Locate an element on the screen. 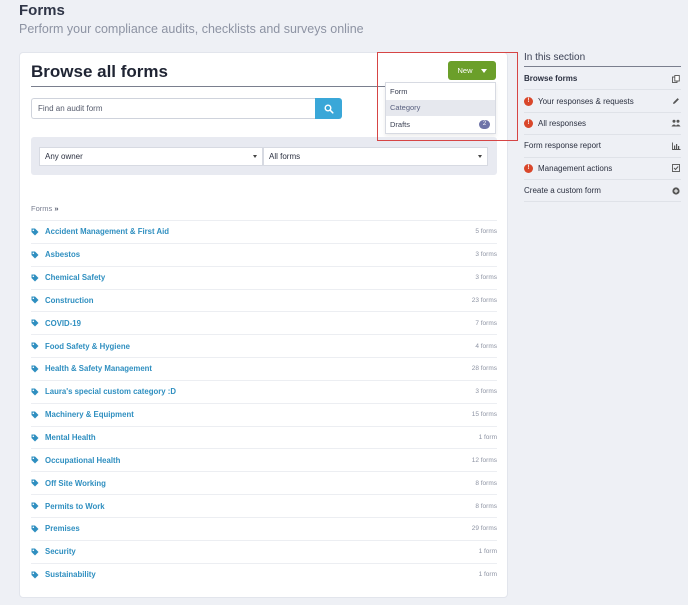 This screenshot has height=605, width=688. sidebar-item-label: Browse forms is located at coordinates (551, 79).